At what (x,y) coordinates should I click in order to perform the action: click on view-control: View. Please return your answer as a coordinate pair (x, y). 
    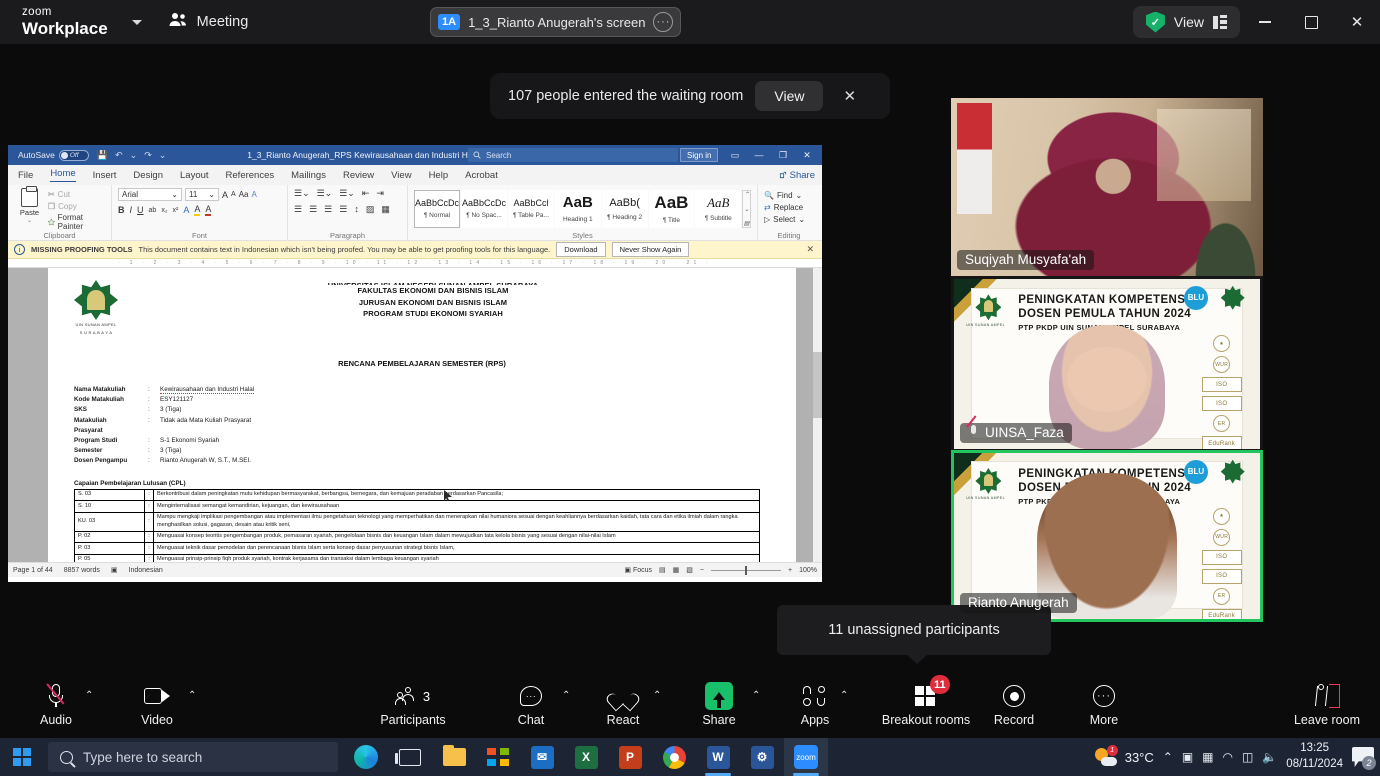
    Looking at the image, I should click on (1186, 22).